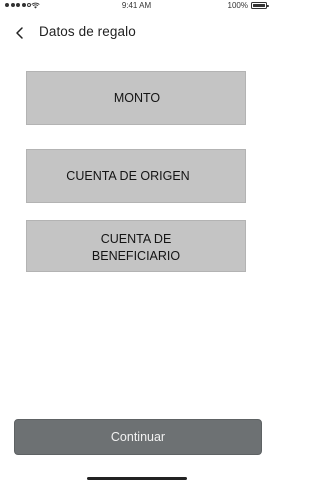  What do you see at coordinates (237, 5) in the screenshot?
I see `battery-percentage: 100%` at bounding box center [237, 5].